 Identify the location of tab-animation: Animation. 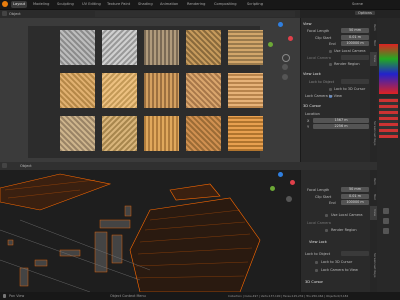
(169, 4).